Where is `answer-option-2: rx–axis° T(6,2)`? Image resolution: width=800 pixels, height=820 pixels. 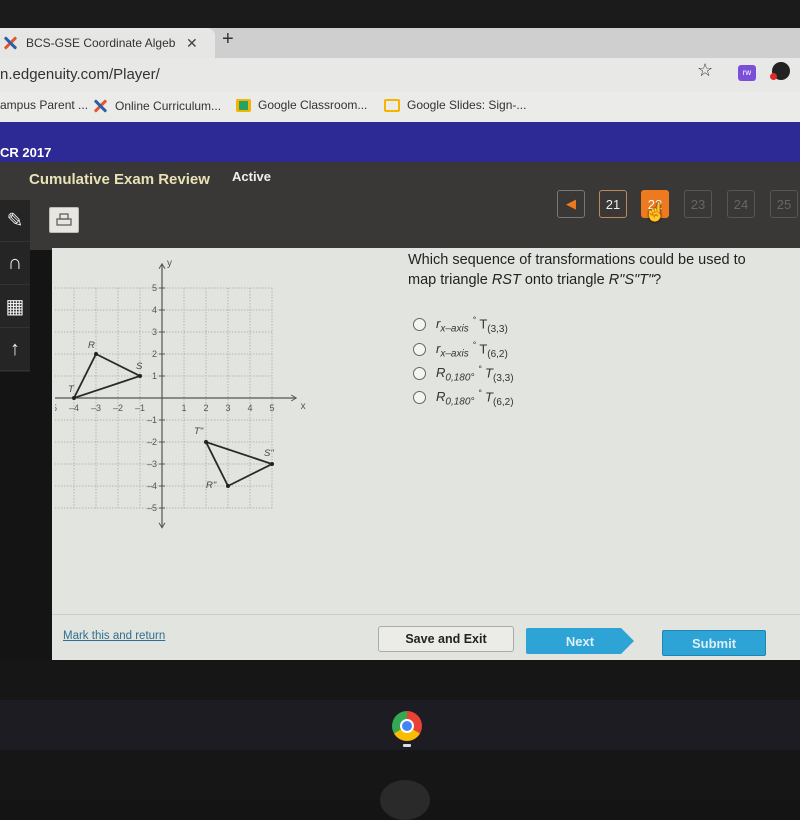
answer-option-2: rx–axis° T(6,2) is located at coordinates (460, 350).